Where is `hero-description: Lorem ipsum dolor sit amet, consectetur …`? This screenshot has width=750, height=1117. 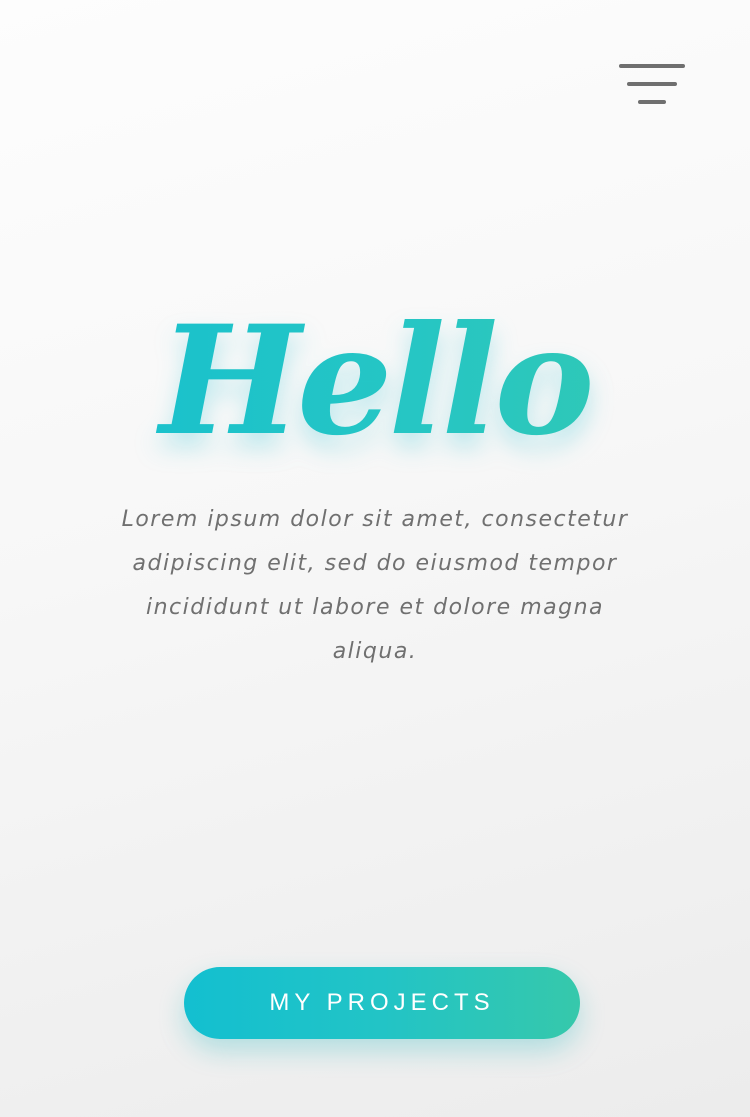
hero-description: Lorem ipsum dolor sit amet, consectetur … is located at coordinates (375, 585).